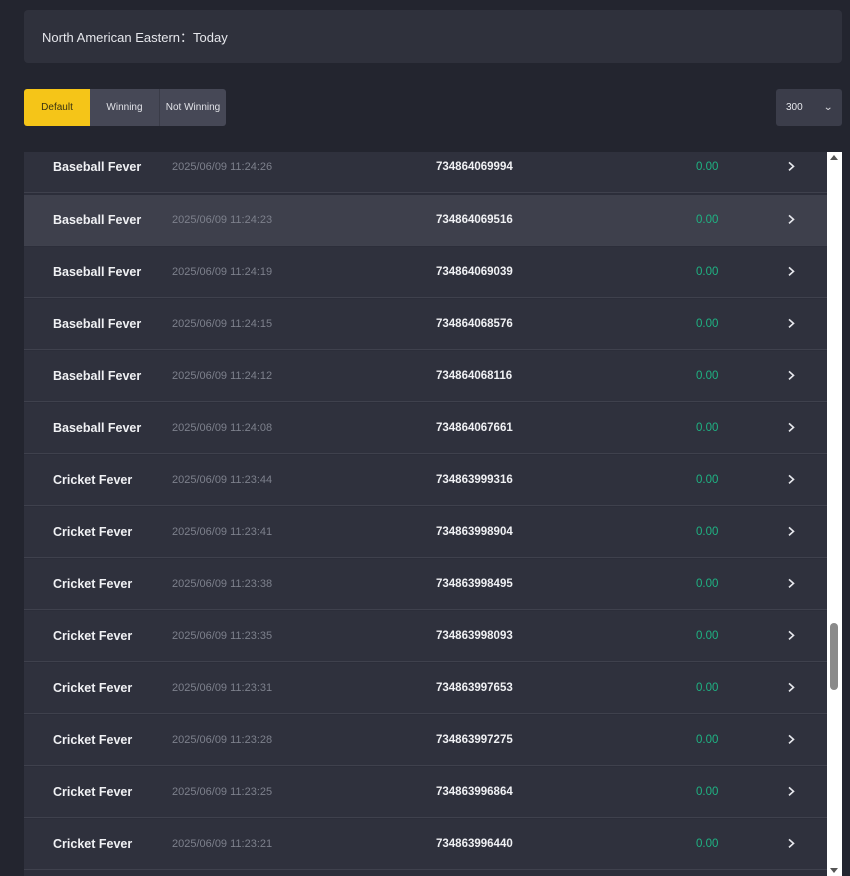 This screenshot has width=850, height=876. I want to click on page-size-select: 300 ⌄, so click(809, 107).